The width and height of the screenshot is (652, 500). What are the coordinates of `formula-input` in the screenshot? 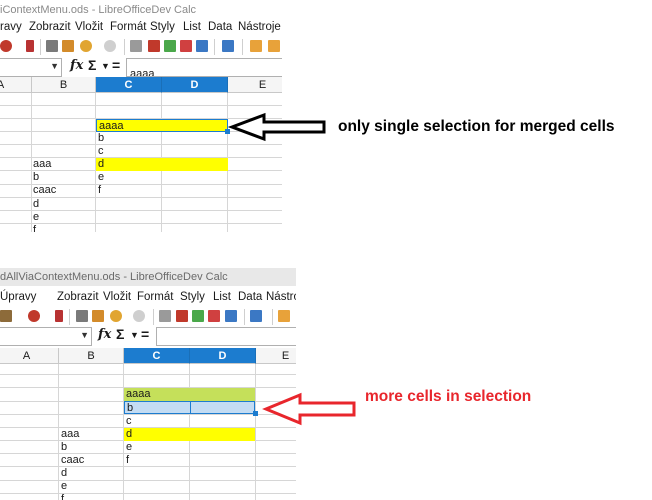 It's located at (226, 336).